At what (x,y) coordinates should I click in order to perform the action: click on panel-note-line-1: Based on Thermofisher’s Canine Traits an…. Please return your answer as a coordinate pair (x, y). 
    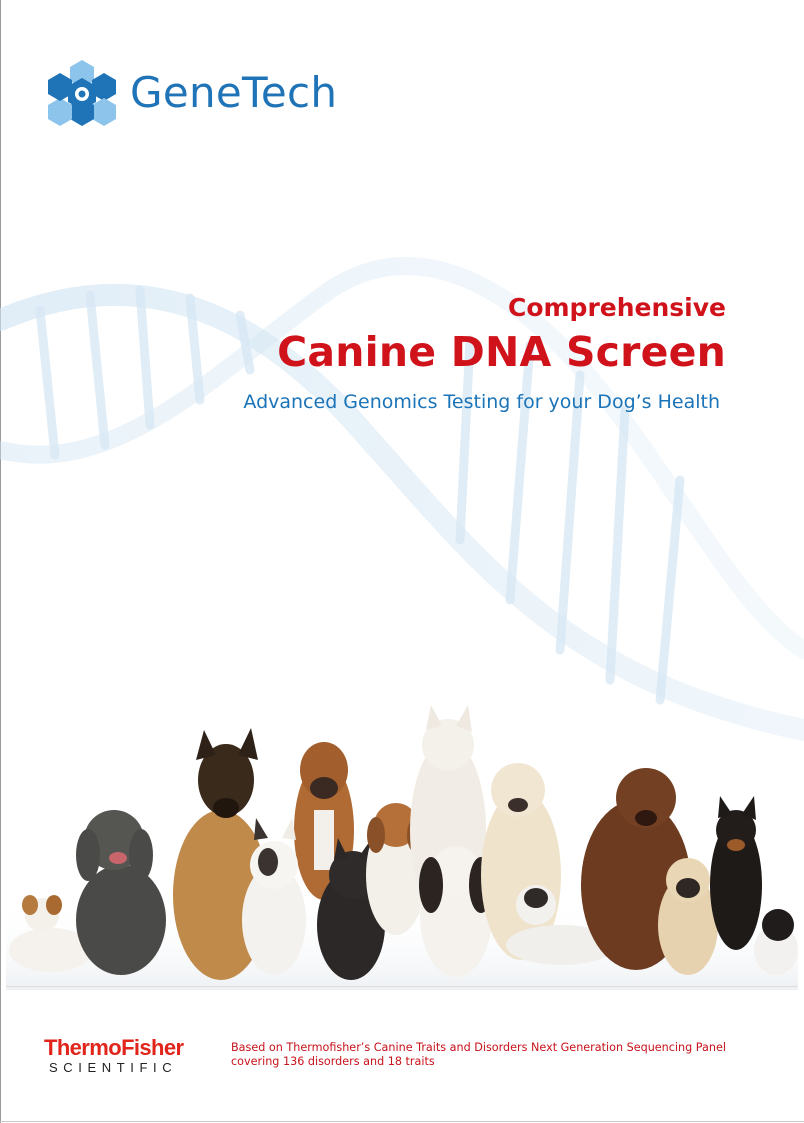
    Looking at the image, I should click on (478, 1047).